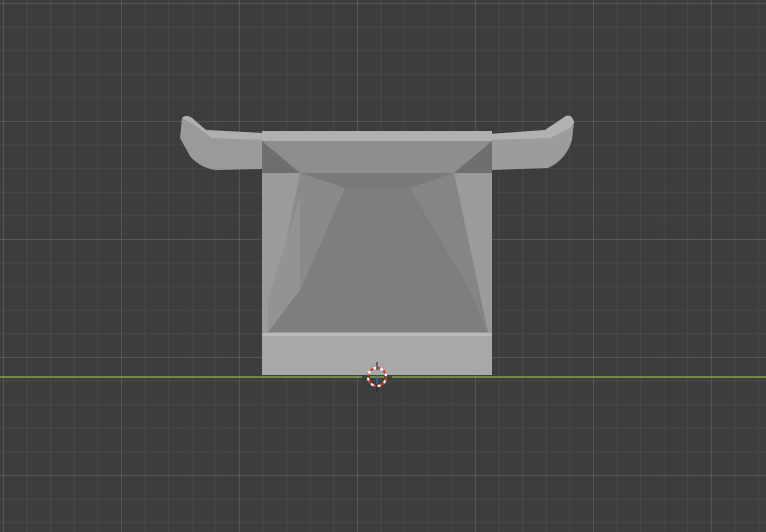  Describe the element at coordinates (377, 334) in the screenshot. I see `base-plate-edge` at that location.